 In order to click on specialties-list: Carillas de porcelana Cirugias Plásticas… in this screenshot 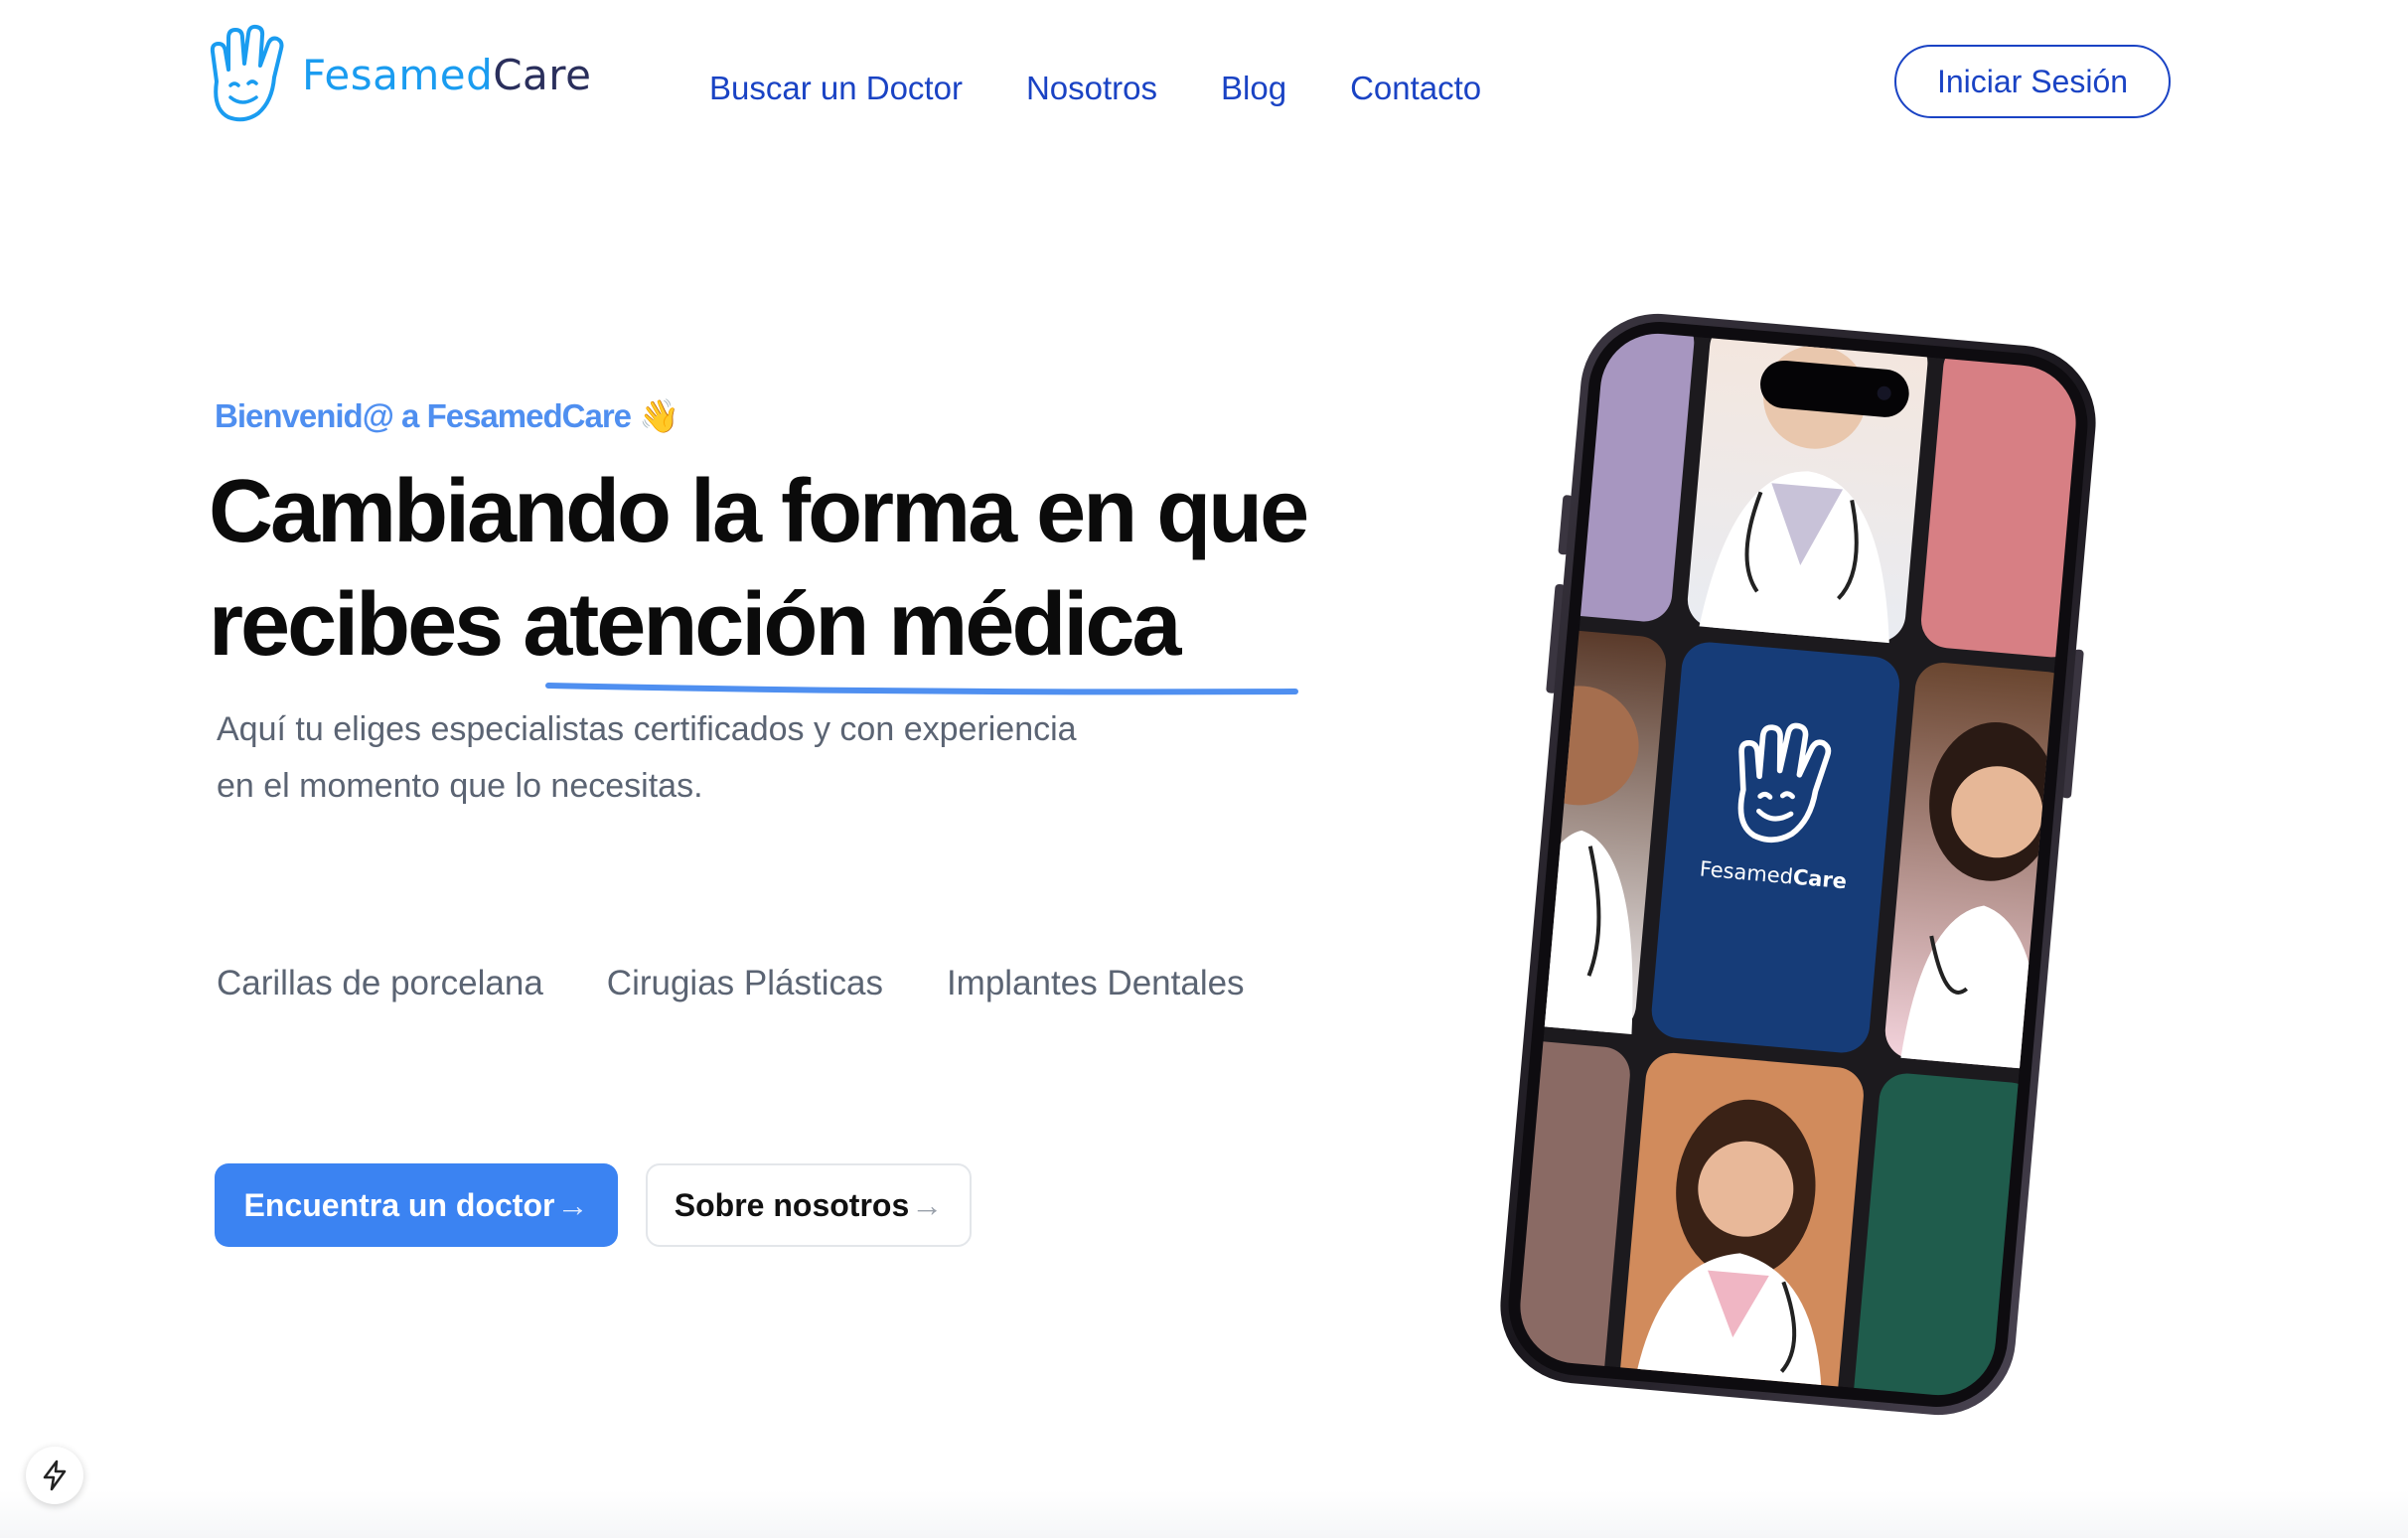, I will do `click(731, 983)`.